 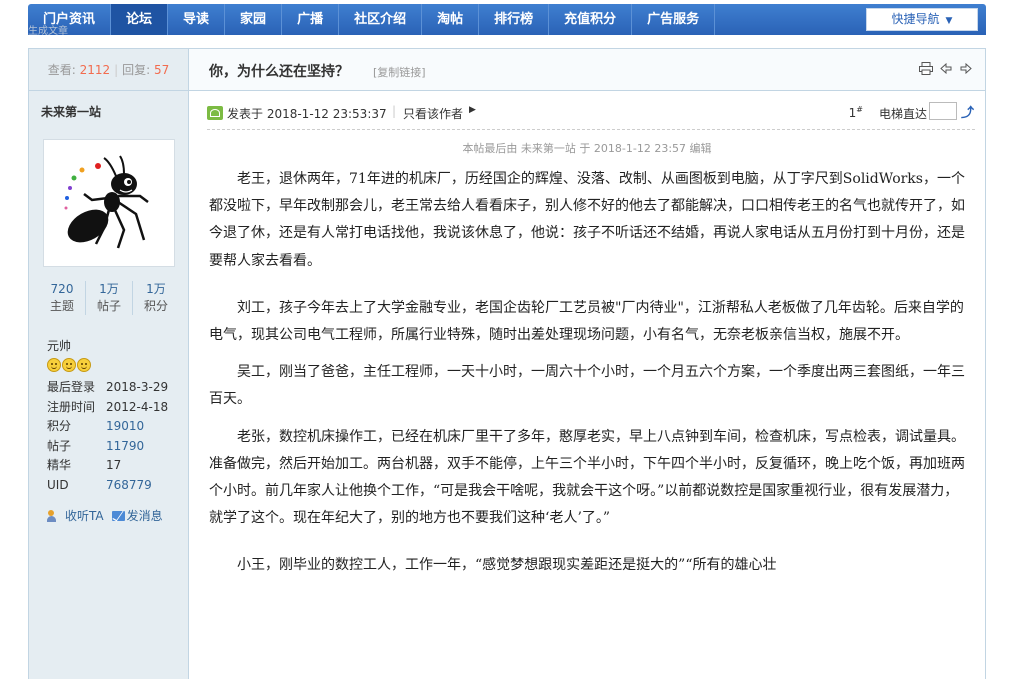 I want to click on prev-thread-icon, so click(x=946, y=68).